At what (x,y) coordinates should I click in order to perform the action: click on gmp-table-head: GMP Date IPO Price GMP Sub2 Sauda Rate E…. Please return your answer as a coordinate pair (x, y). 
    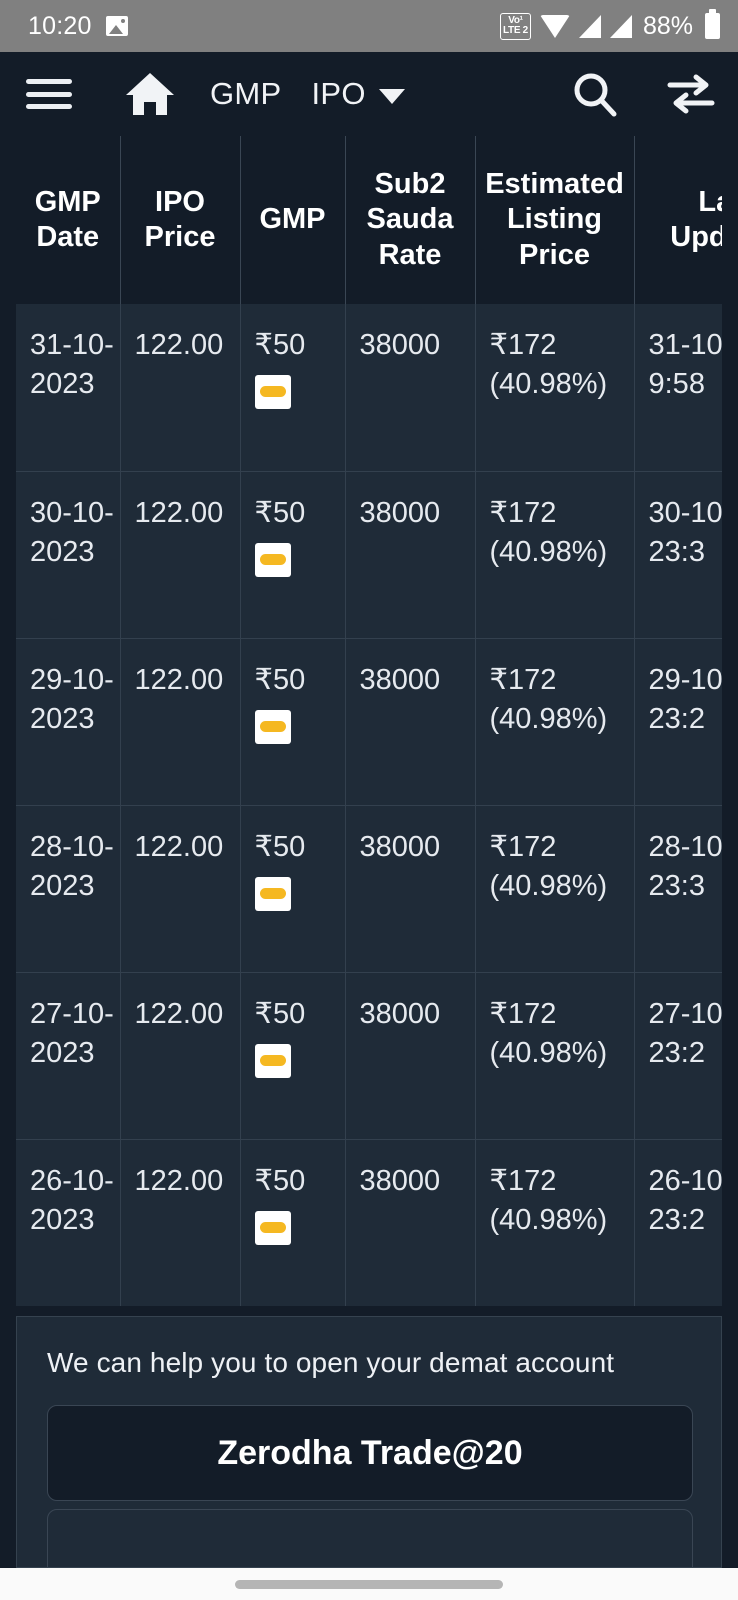
    Looking at the image, I should click on (369, 220).